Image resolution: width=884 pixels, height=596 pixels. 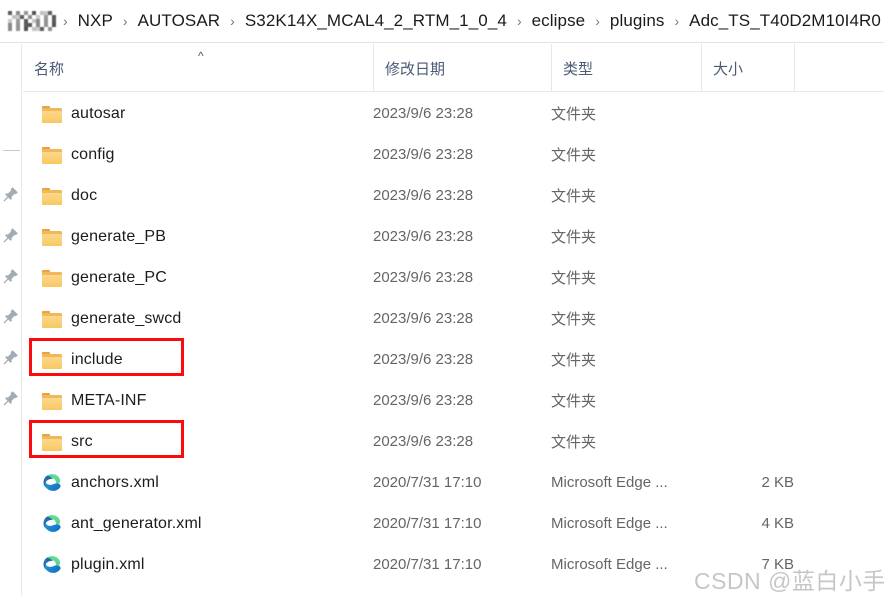 I want to click on breadcrumb-item-plugins: plugins, so click(x=637, y=21).